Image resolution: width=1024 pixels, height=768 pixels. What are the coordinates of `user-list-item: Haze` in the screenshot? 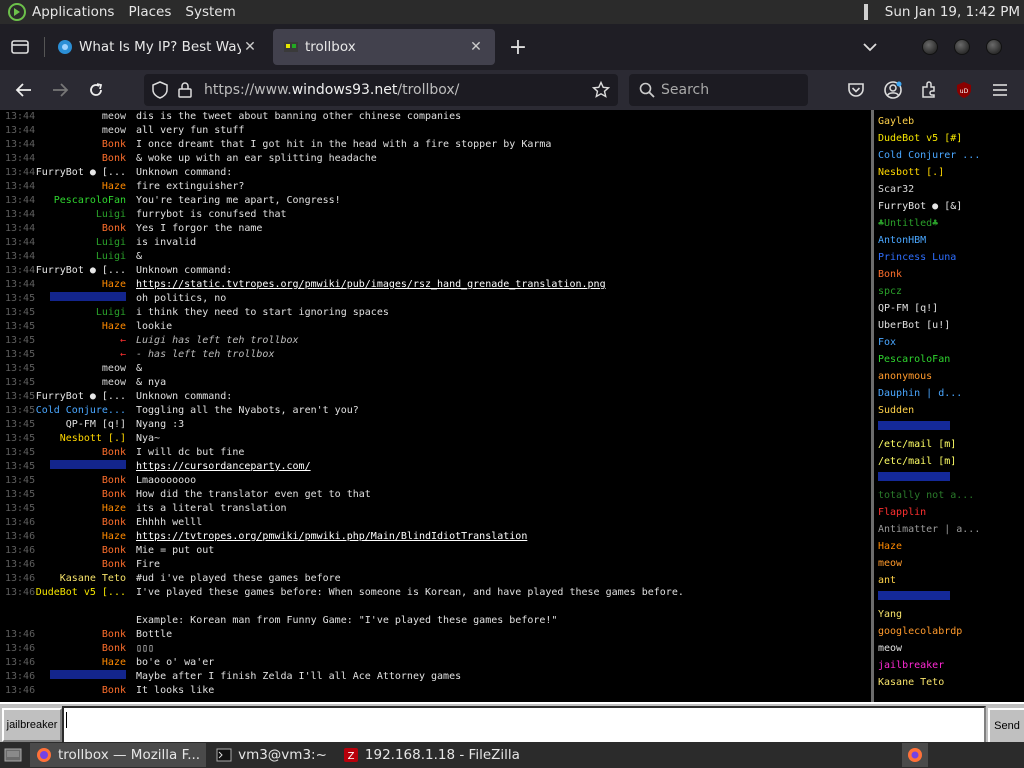 It's located at (949, 546).